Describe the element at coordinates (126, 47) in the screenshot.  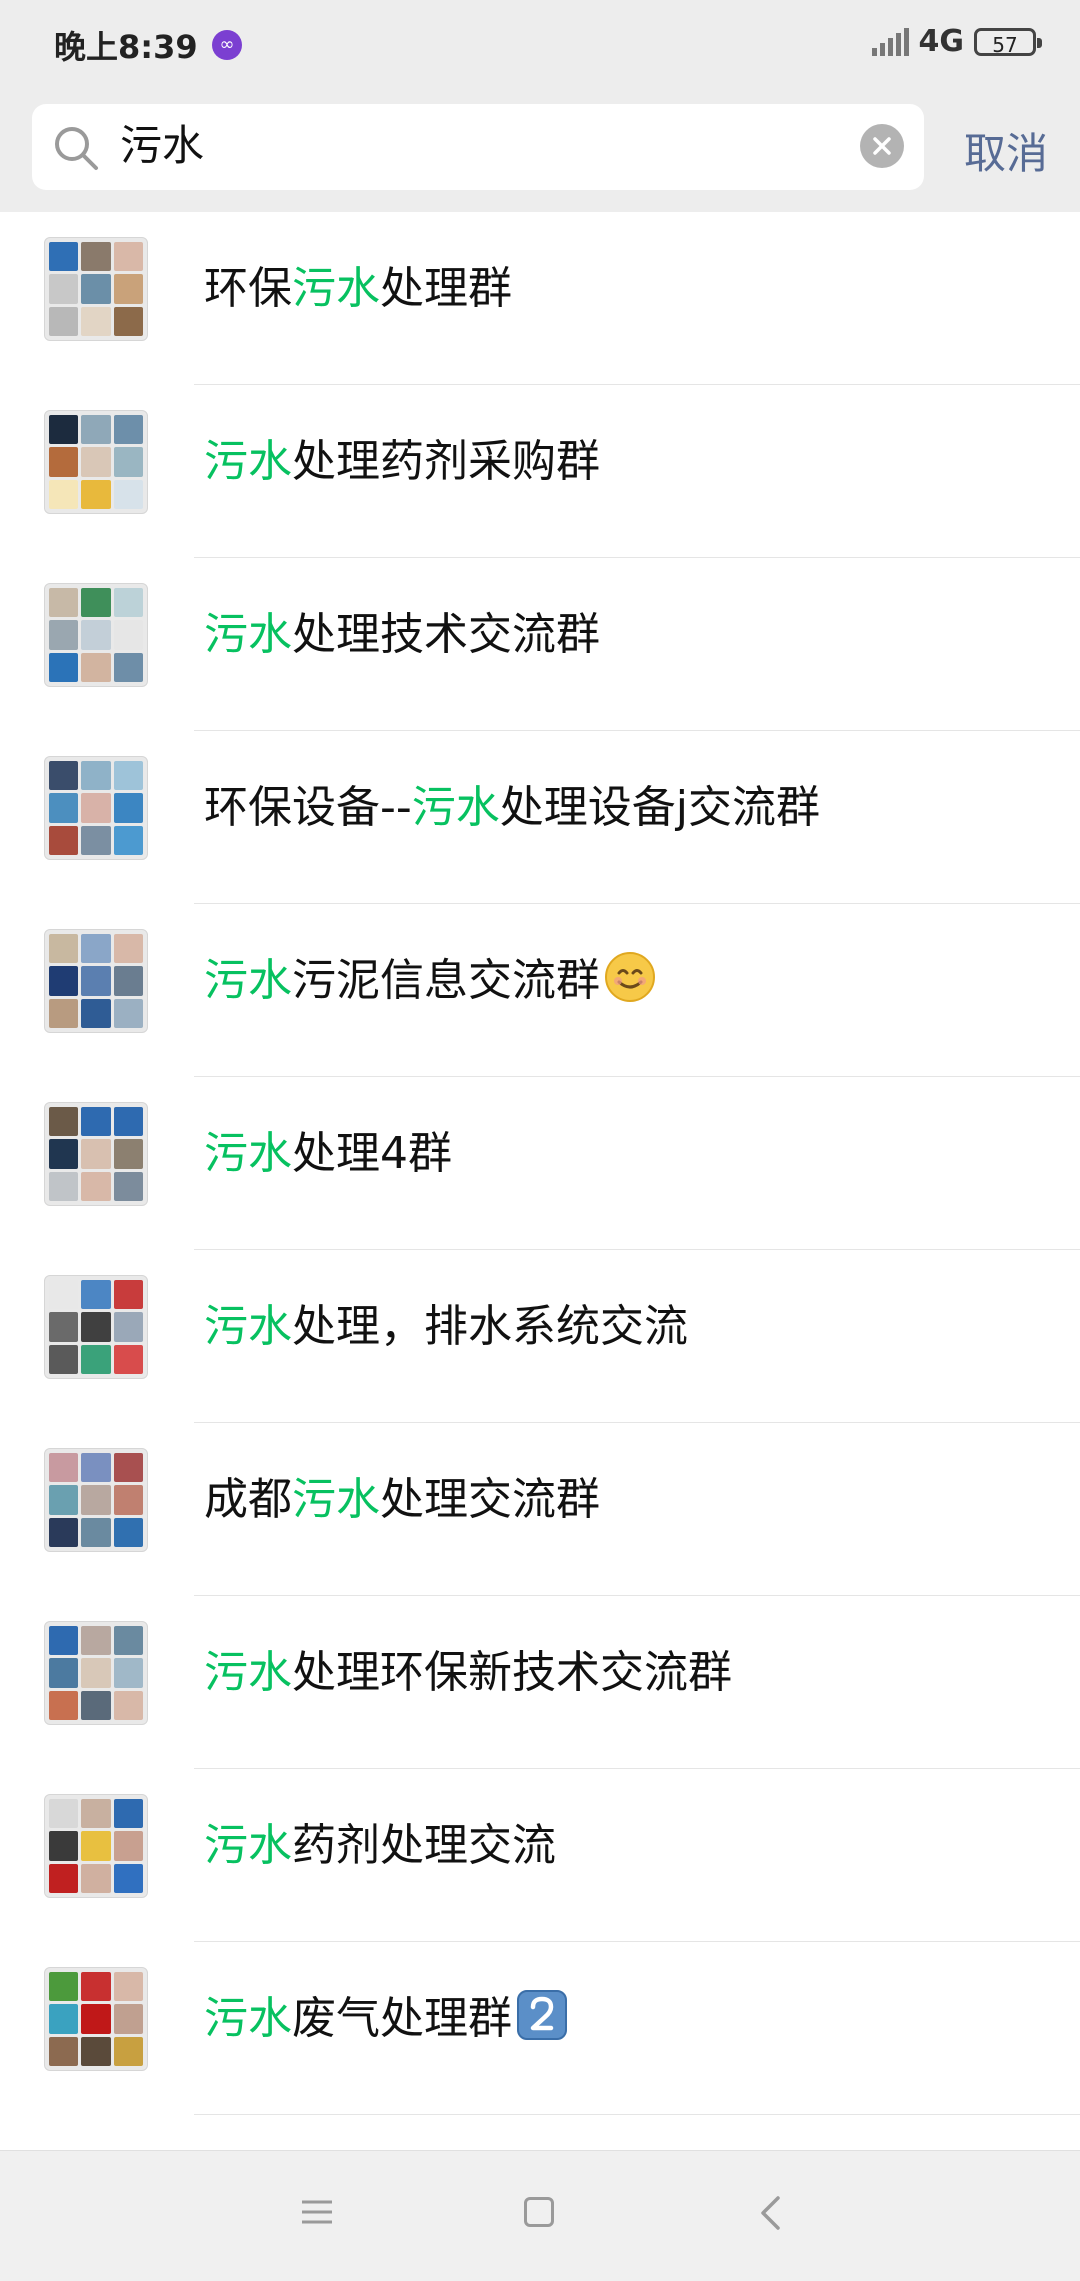
I see `status-time: 晚上8:39` at that location.